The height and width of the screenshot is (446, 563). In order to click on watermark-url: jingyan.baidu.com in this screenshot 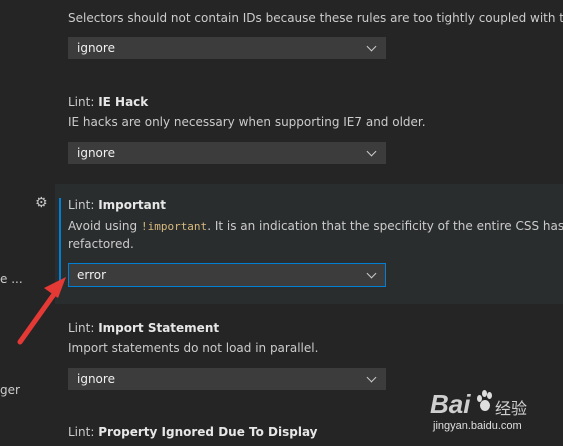, I will do `click(477, 426)`.